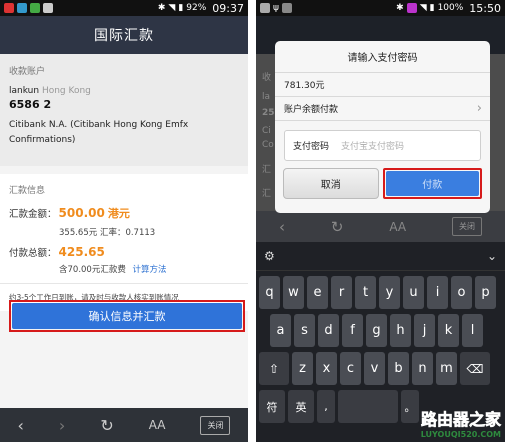  I want to click on key-o: o, so click(461, 292).